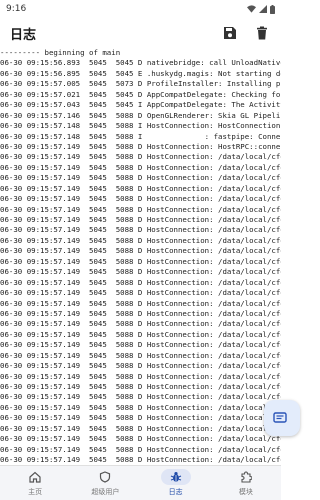  Describe the element at coordinates (140, 33) in the screenshot. I see `app-bar: 日志` at that location.